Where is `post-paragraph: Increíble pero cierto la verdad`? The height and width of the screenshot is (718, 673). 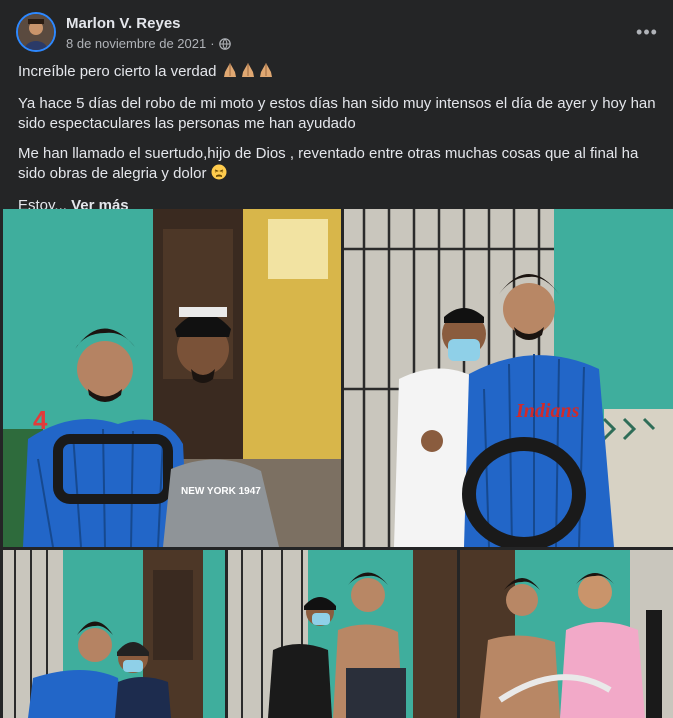
post-paragraph: Increíble pero cierto la verdad is located at coordinates (338, 73).